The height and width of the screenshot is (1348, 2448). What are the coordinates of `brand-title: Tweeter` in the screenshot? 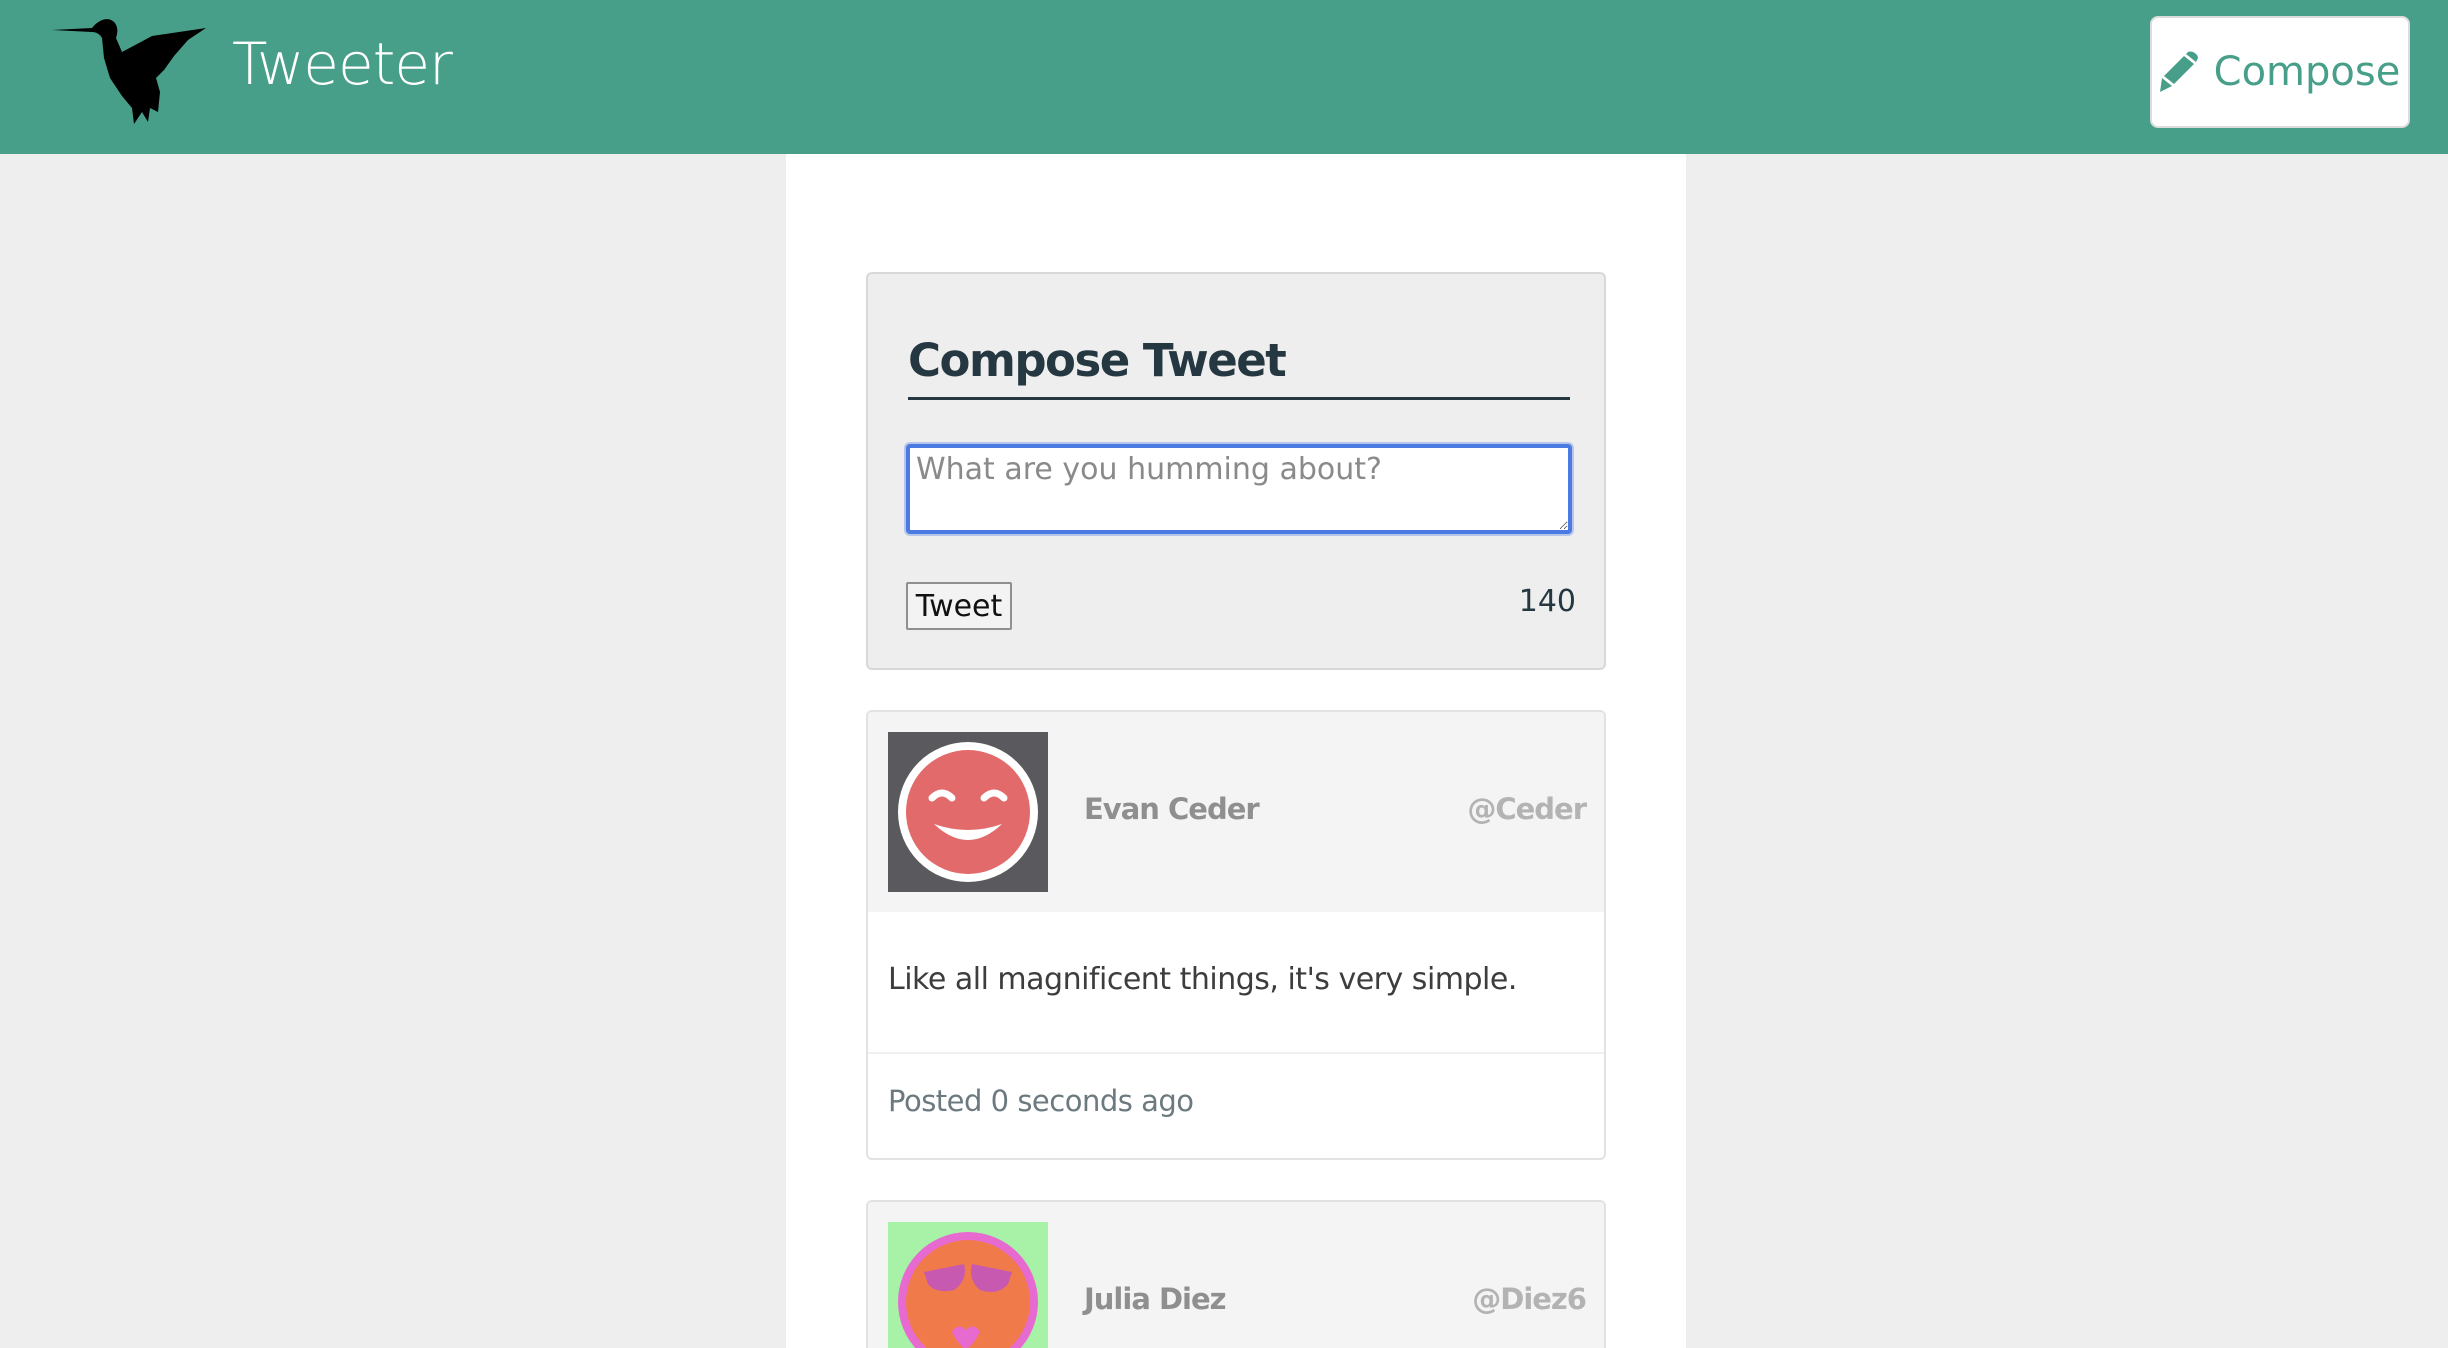 It's located at (342, 64).